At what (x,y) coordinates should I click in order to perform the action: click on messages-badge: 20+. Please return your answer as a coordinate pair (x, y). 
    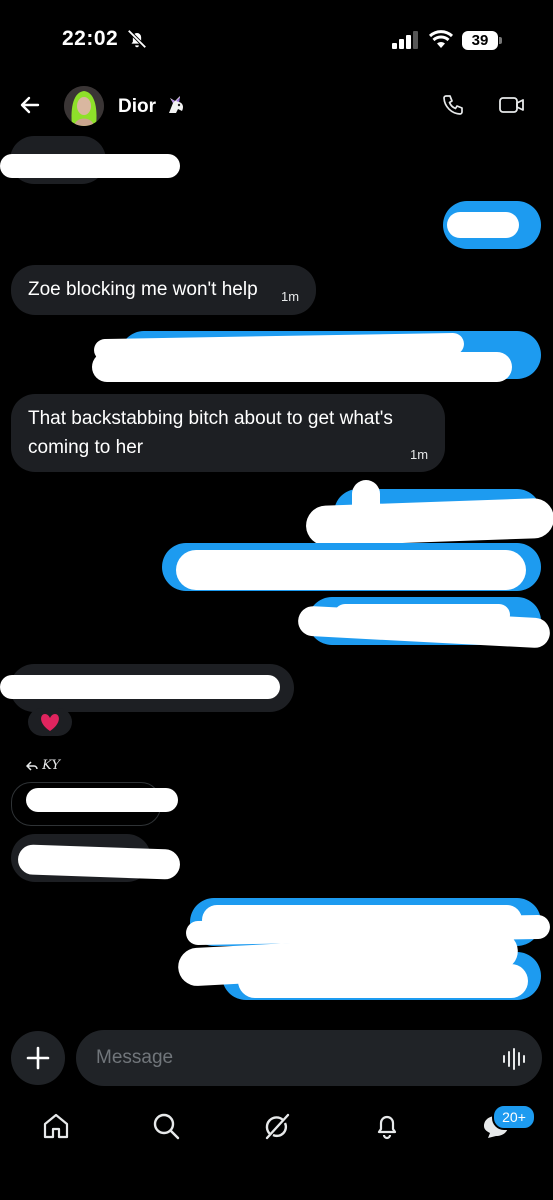
    Looking at the image, I should click on (514, 1117).